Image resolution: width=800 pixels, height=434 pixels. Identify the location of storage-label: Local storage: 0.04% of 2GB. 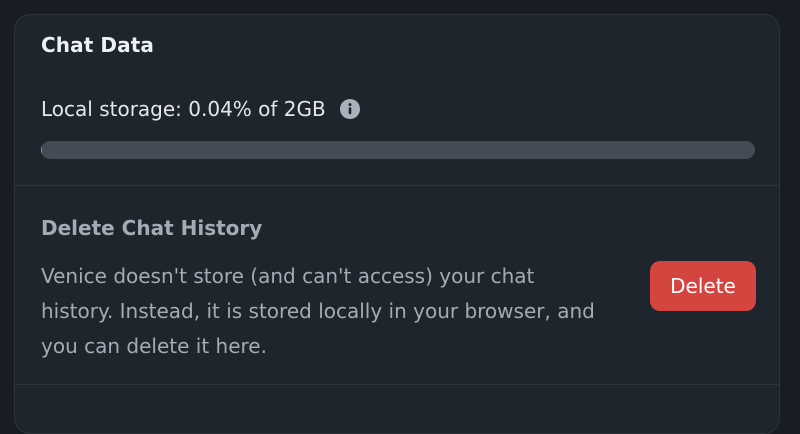
(183, 109).